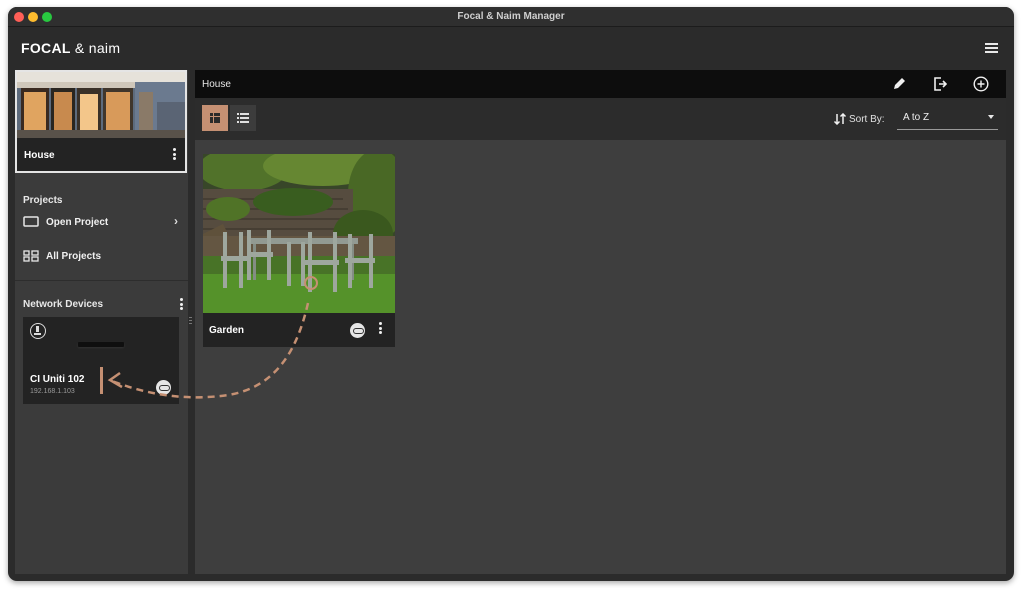  What do you see at coordinates (101, 344) in the screenshot?
I see `device-image` at bounding box center [101, 344].